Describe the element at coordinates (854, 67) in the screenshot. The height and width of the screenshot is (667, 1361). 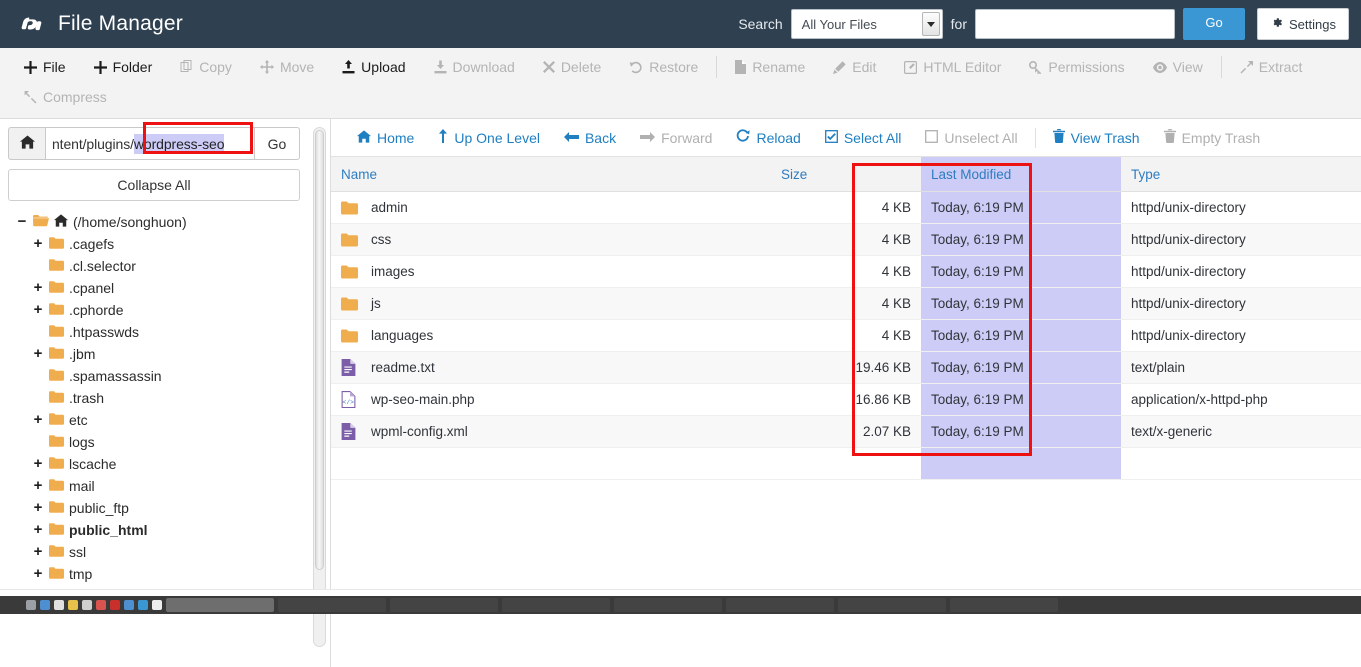
I see `toolbar-edit-button: Edit` at that location.